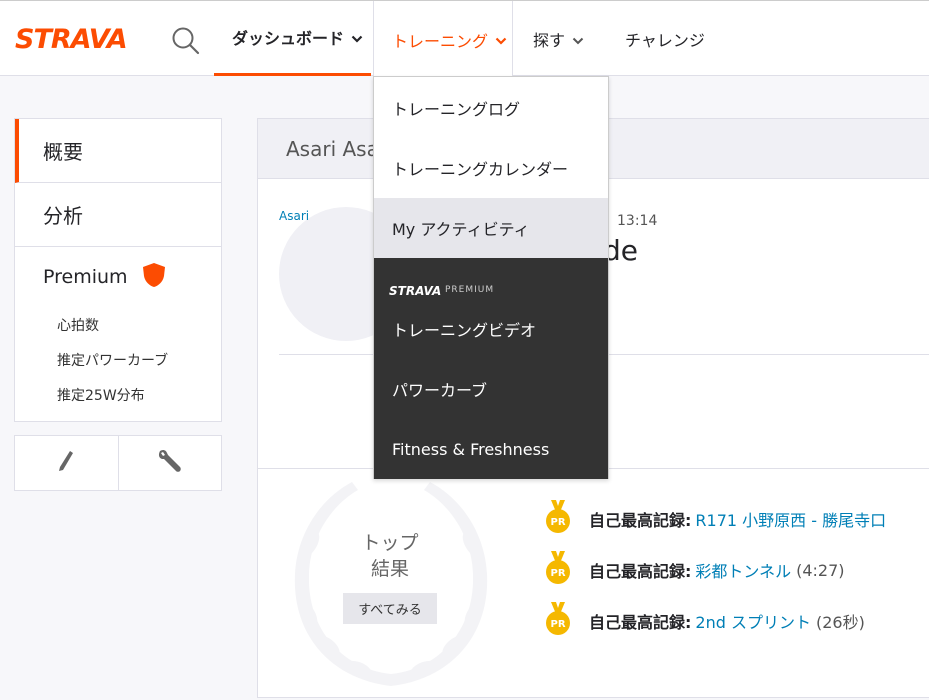 The image size is (929, 700). Describe the element at coordinates (390, 543) in the screenshot. I see `top-results-line: トップ` at that location.